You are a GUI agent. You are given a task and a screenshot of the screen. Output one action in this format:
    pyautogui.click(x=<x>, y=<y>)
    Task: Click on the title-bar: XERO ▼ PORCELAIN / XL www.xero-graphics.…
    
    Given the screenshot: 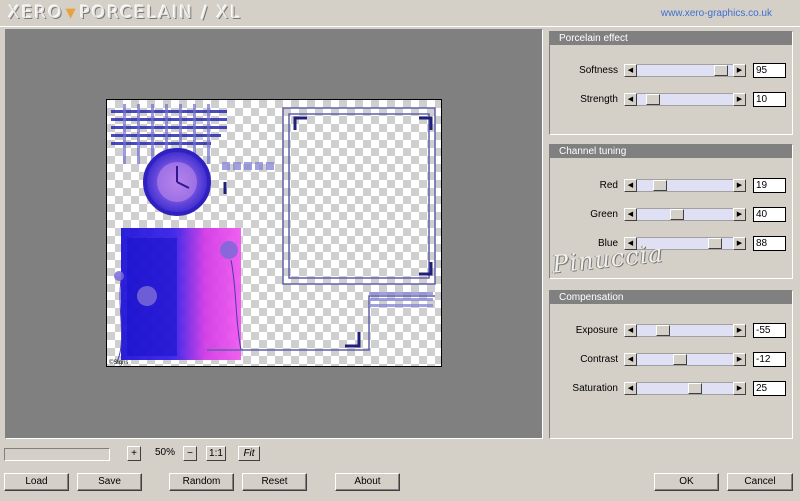 What is the action you would take?
    pyautogui.click(x=400, y=13)
    